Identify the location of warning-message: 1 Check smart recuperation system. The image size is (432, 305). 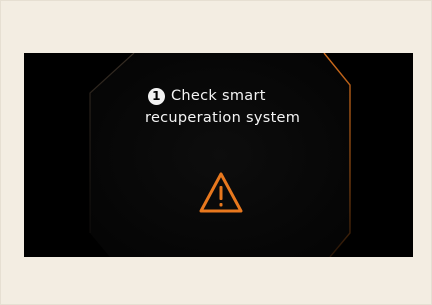
(226, 107).